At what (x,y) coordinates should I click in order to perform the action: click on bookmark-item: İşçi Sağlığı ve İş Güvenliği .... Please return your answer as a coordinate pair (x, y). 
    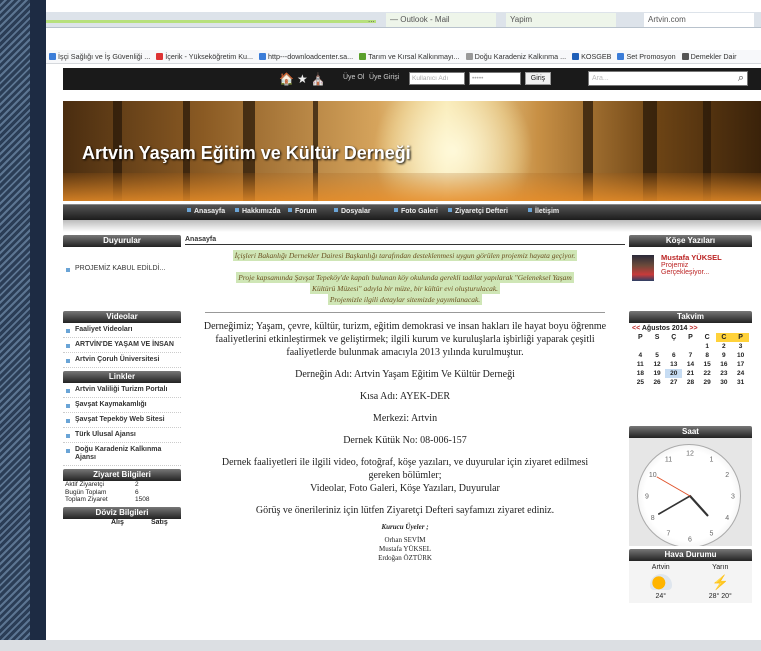
    Looking at the image, I should click on (99, 56).